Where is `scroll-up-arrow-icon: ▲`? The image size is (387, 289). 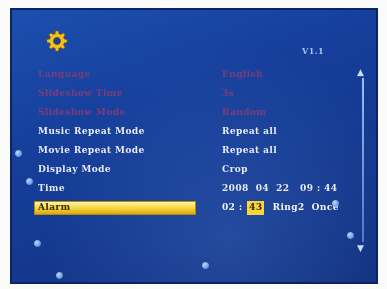 scroll-up-arrow-icon: ▲ is located at coordinates (360, 73).